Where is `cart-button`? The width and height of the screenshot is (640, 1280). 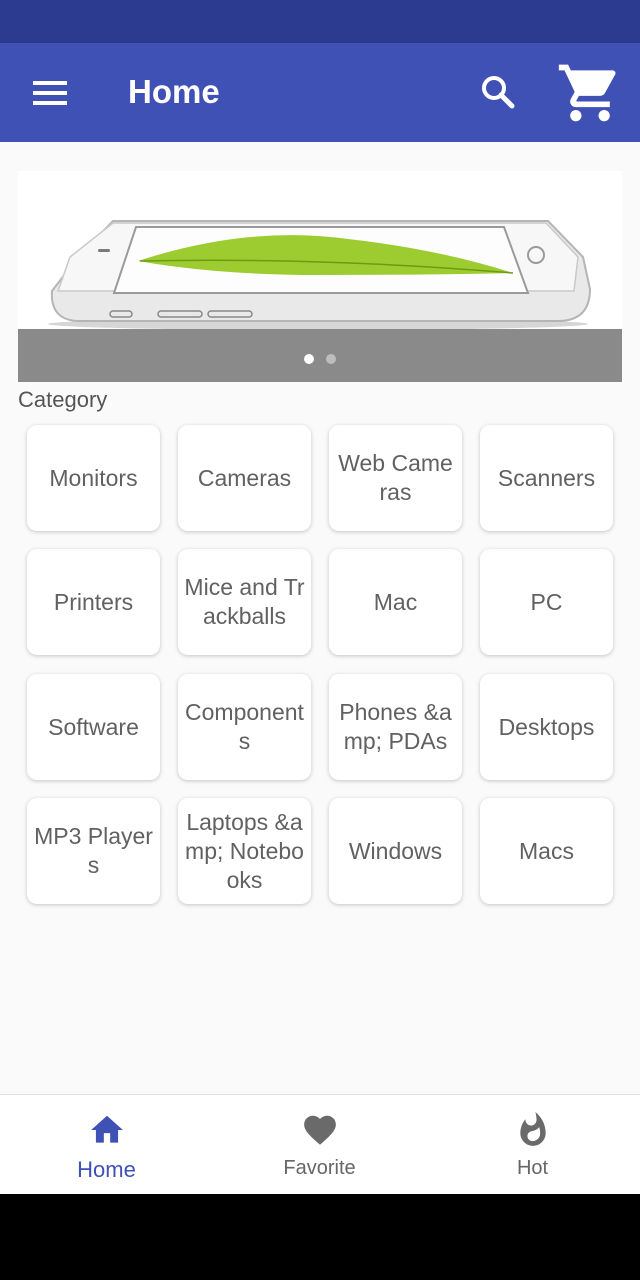
cart-button is located at coordinates (590, 93).